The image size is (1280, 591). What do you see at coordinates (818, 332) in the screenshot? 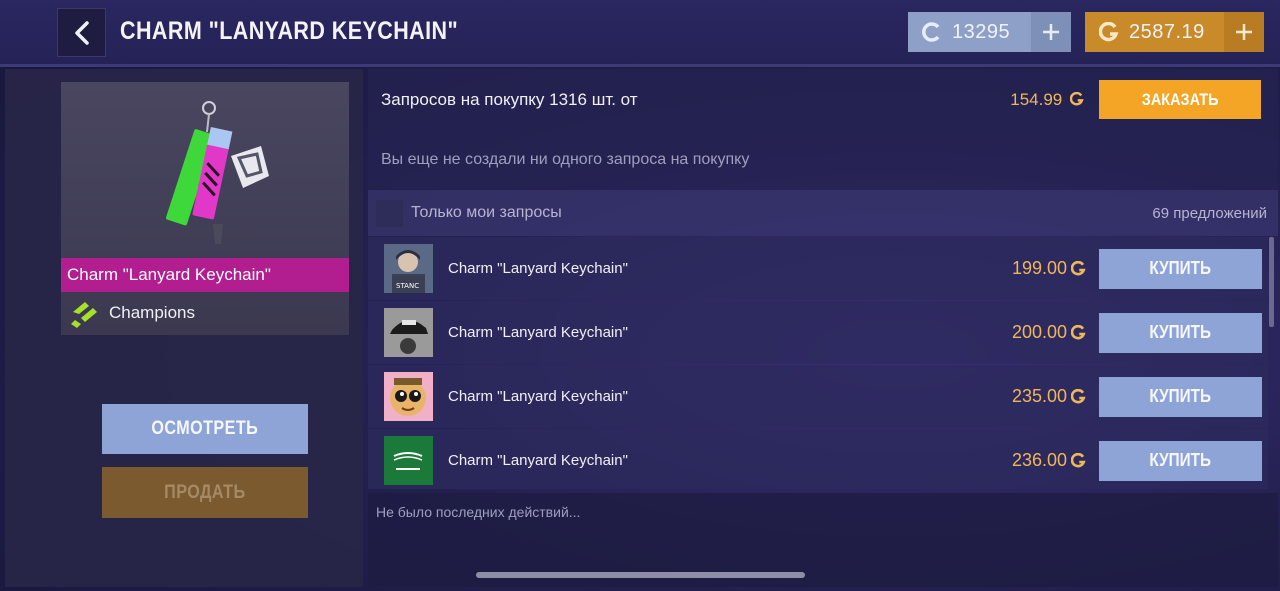
I see `offer-row: Charm "Lanyard Keychain" 200.00 КУПИТЬ` at bounding box center [818, 332].